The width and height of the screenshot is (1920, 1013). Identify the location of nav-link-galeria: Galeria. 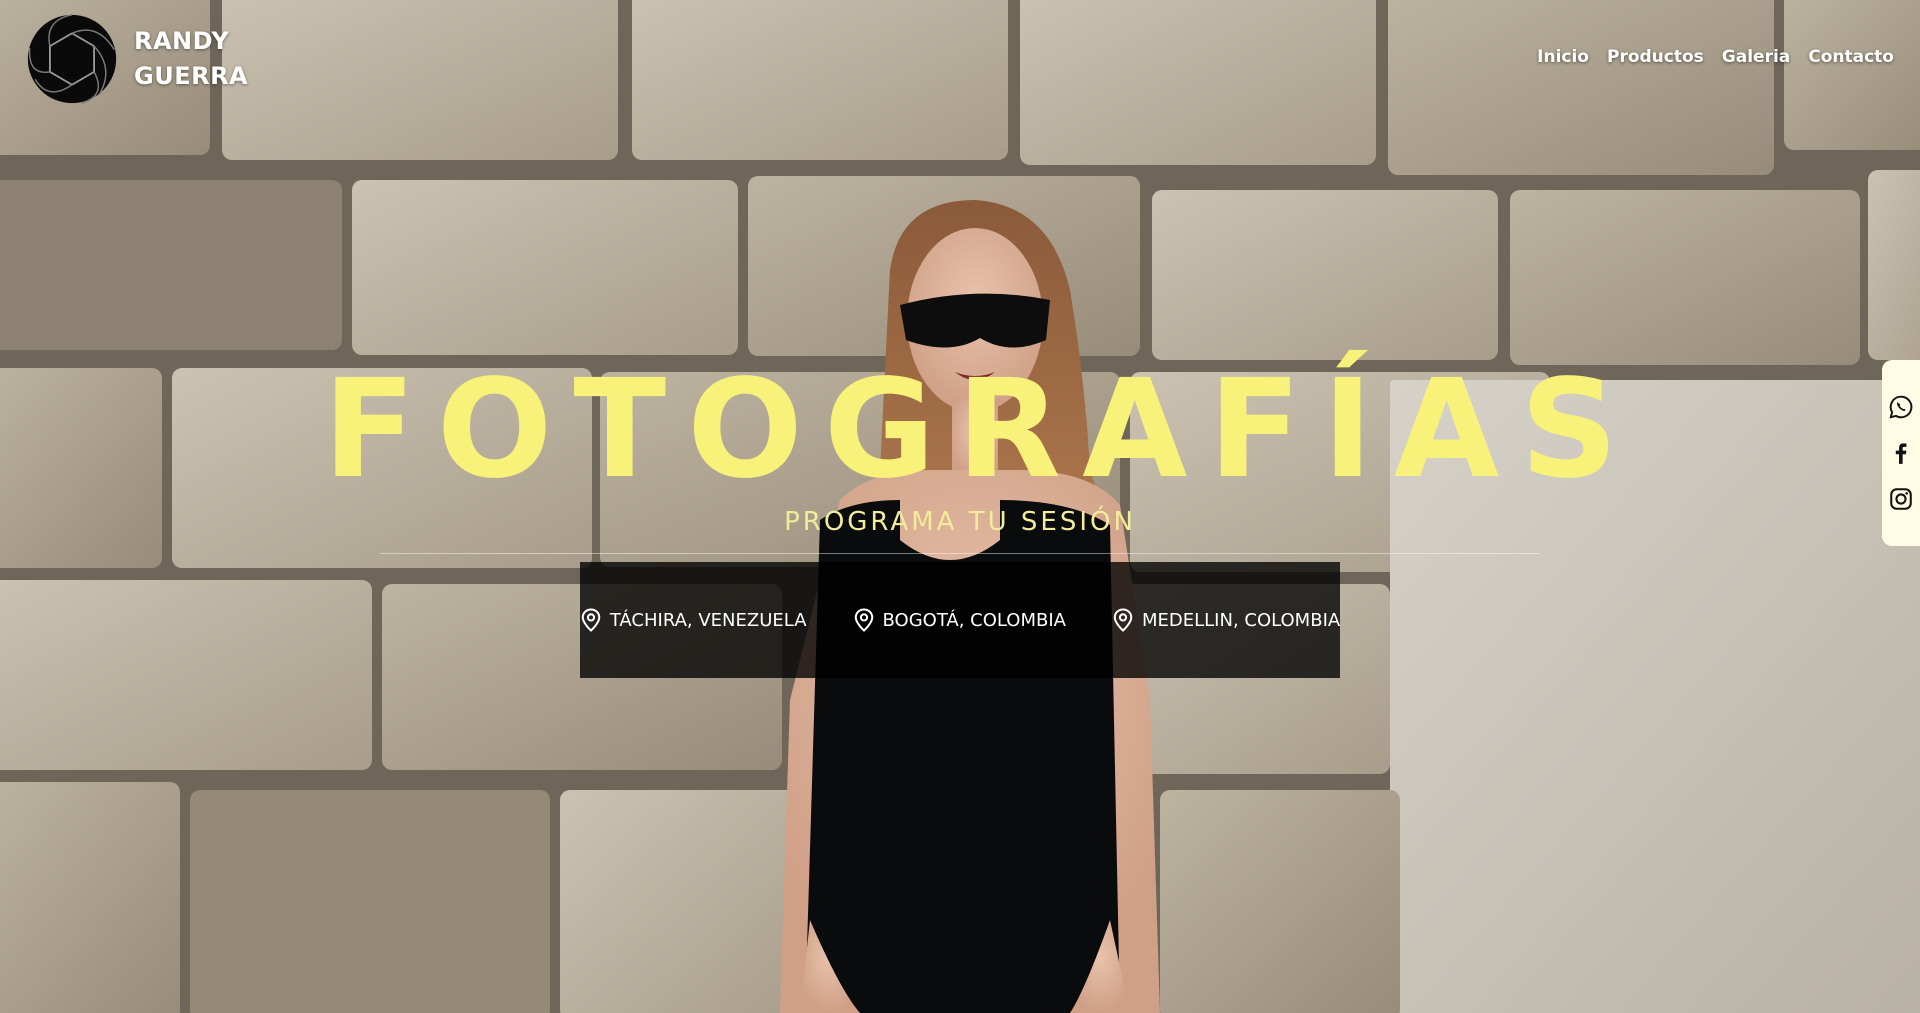
(1756, 57).